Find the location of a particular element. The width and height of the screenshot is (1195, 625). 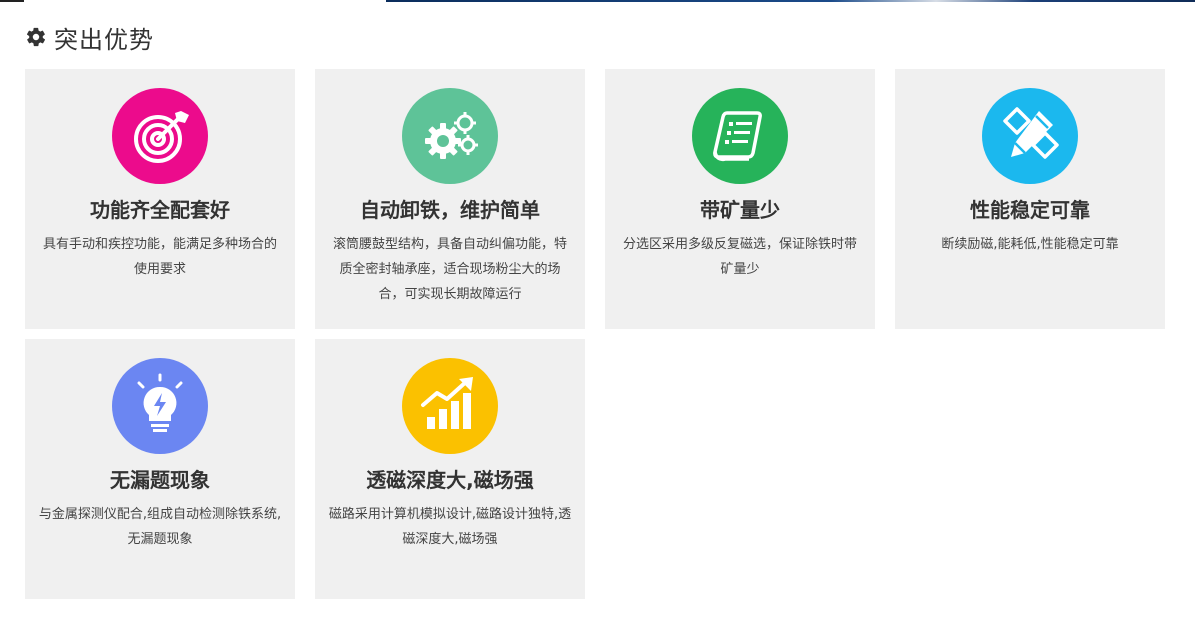

advantage-card-ore: 带矿量少 分选区采用多级反复磁选，保证除铁时带矿量少 is located at coordinates (740, 199).